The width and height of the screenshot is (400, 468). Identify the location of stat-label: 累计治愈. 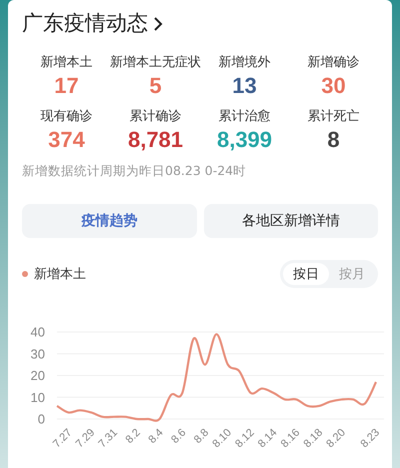
(244, 117).